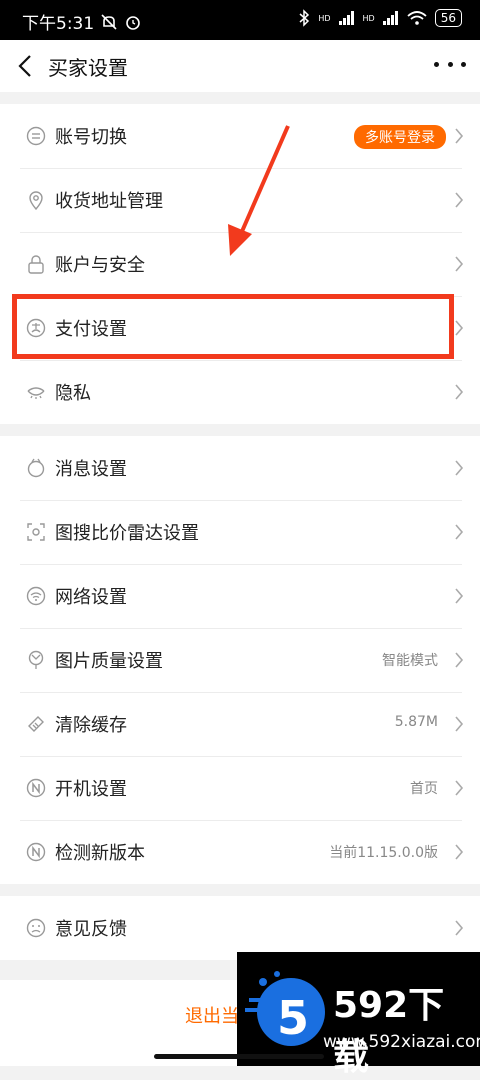  Describe the element at coordinates (240, 596) in the screenshot. I see `settings-row-network: 网络设置` at that location.